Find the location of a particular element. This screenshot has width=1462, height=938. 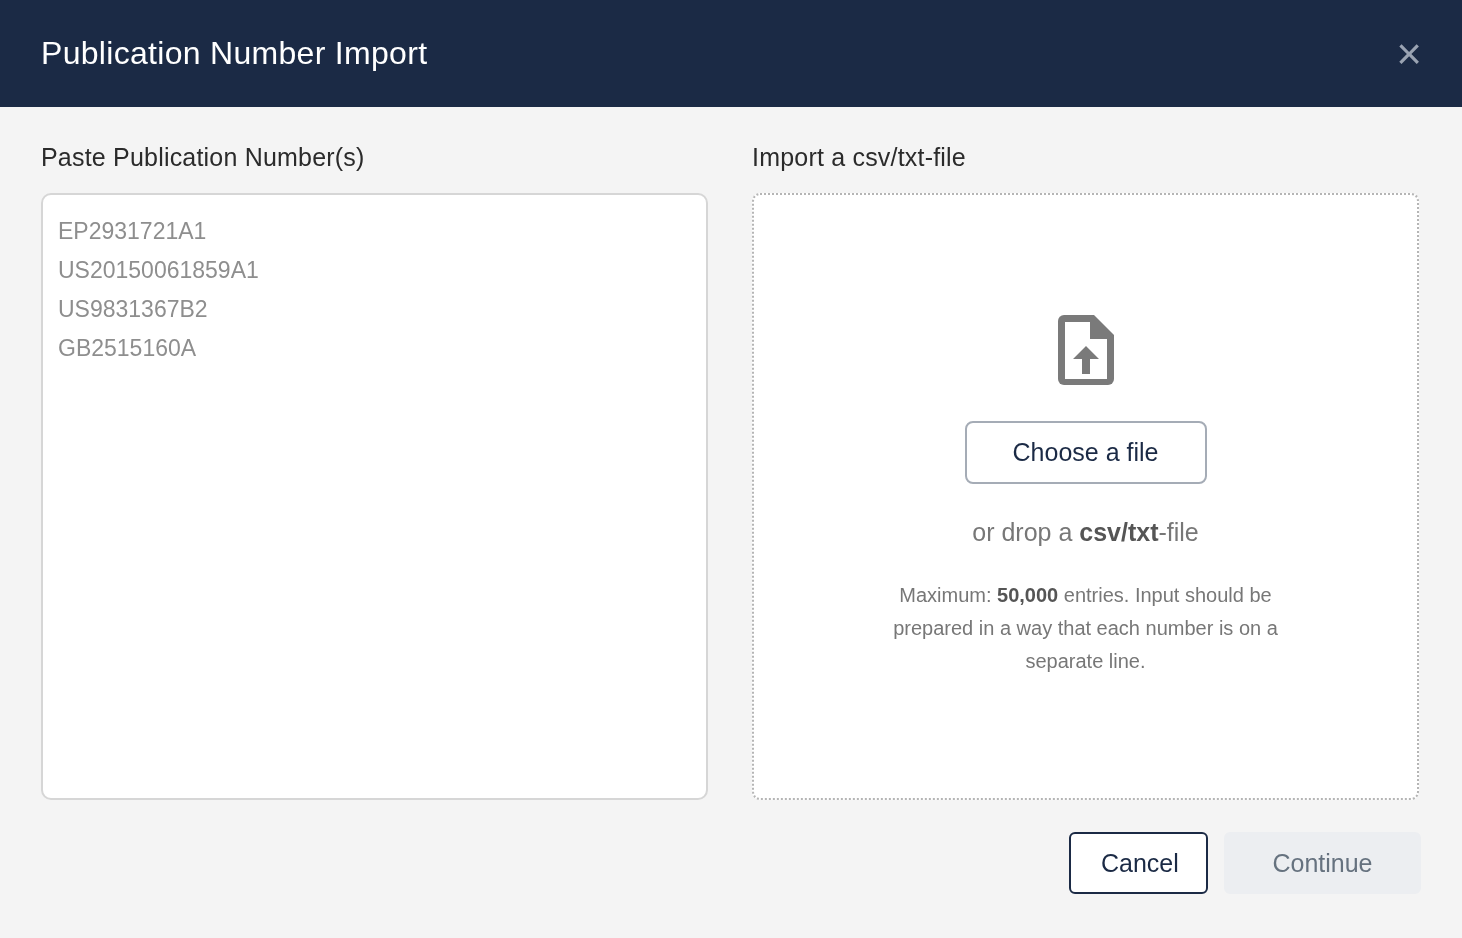

paste-label: Paste Publication Number(s) is located at coordinates (203, 158).